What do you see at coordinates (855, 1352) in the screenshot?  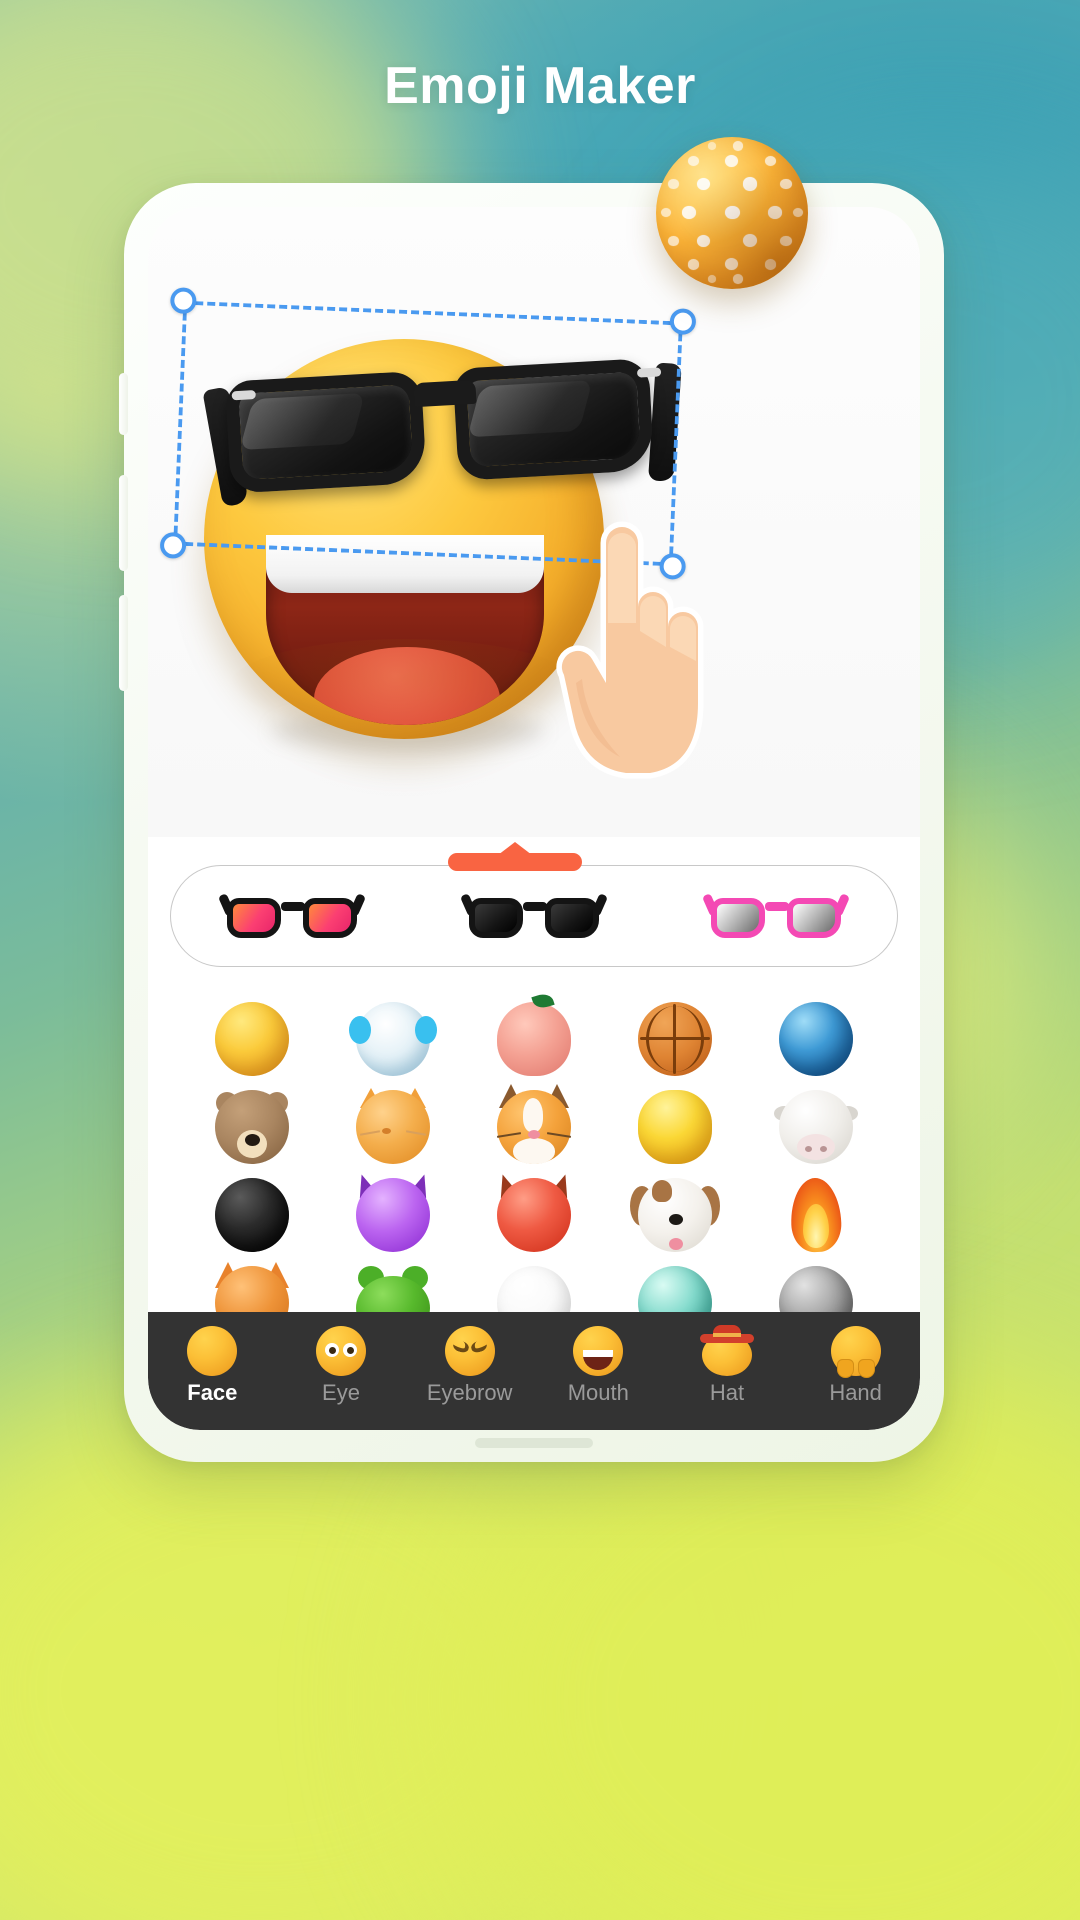 I see `hands-face-icon` at bounding box center [855, 1352].